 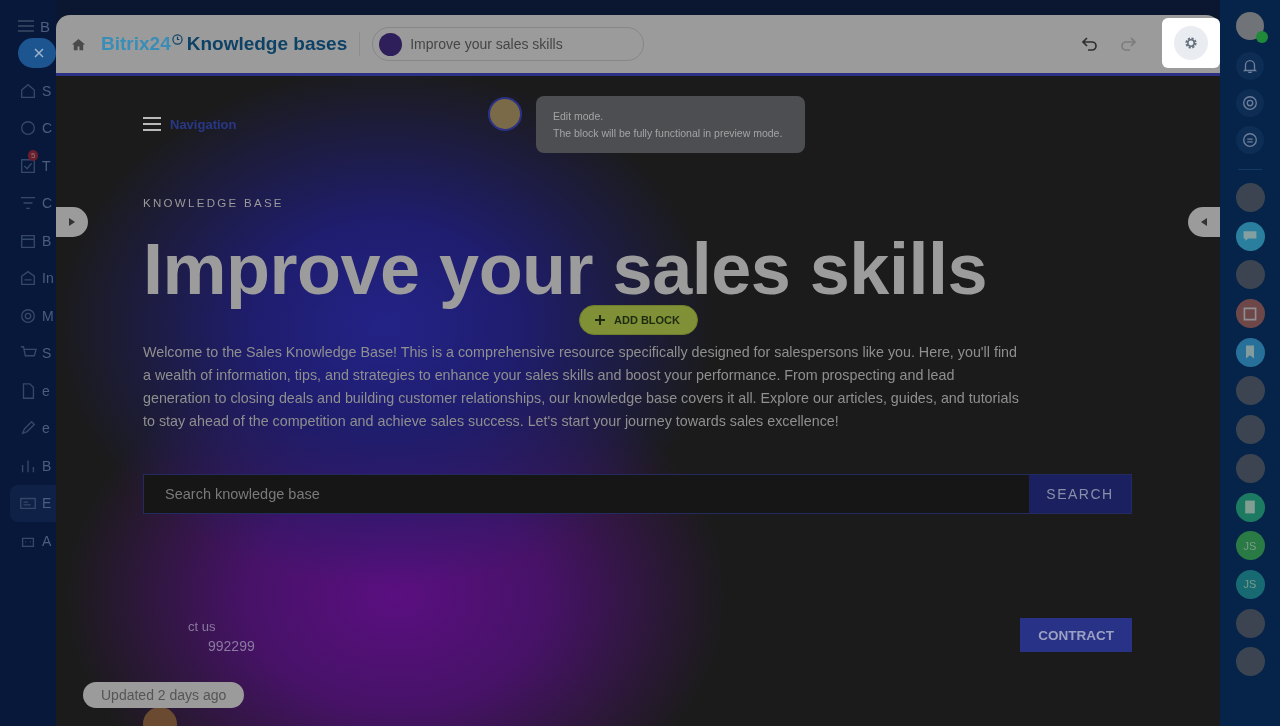 What do you see at coordinates (152, 124) in the screenshot?
I see `menu-icon` at bounding box center [152, 124].